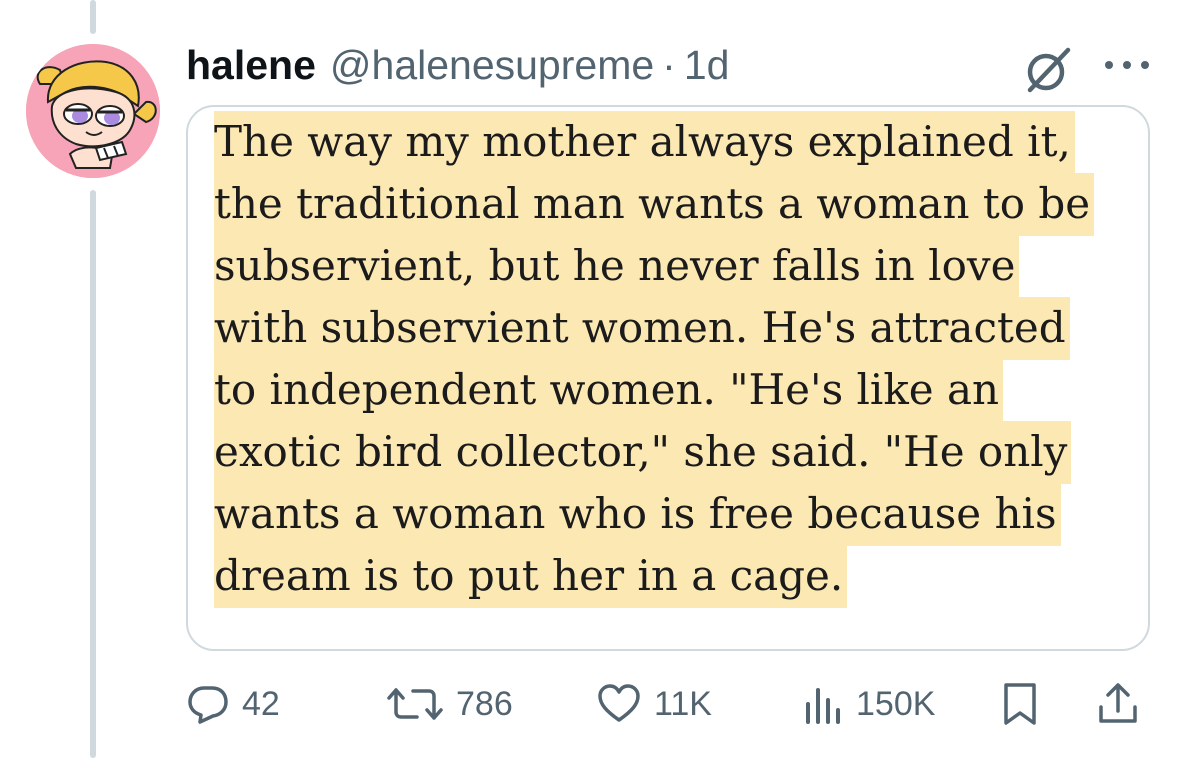 The width and height of the screenshot is (1179, 758). I want to click on share-icon, so click(1118, 703).